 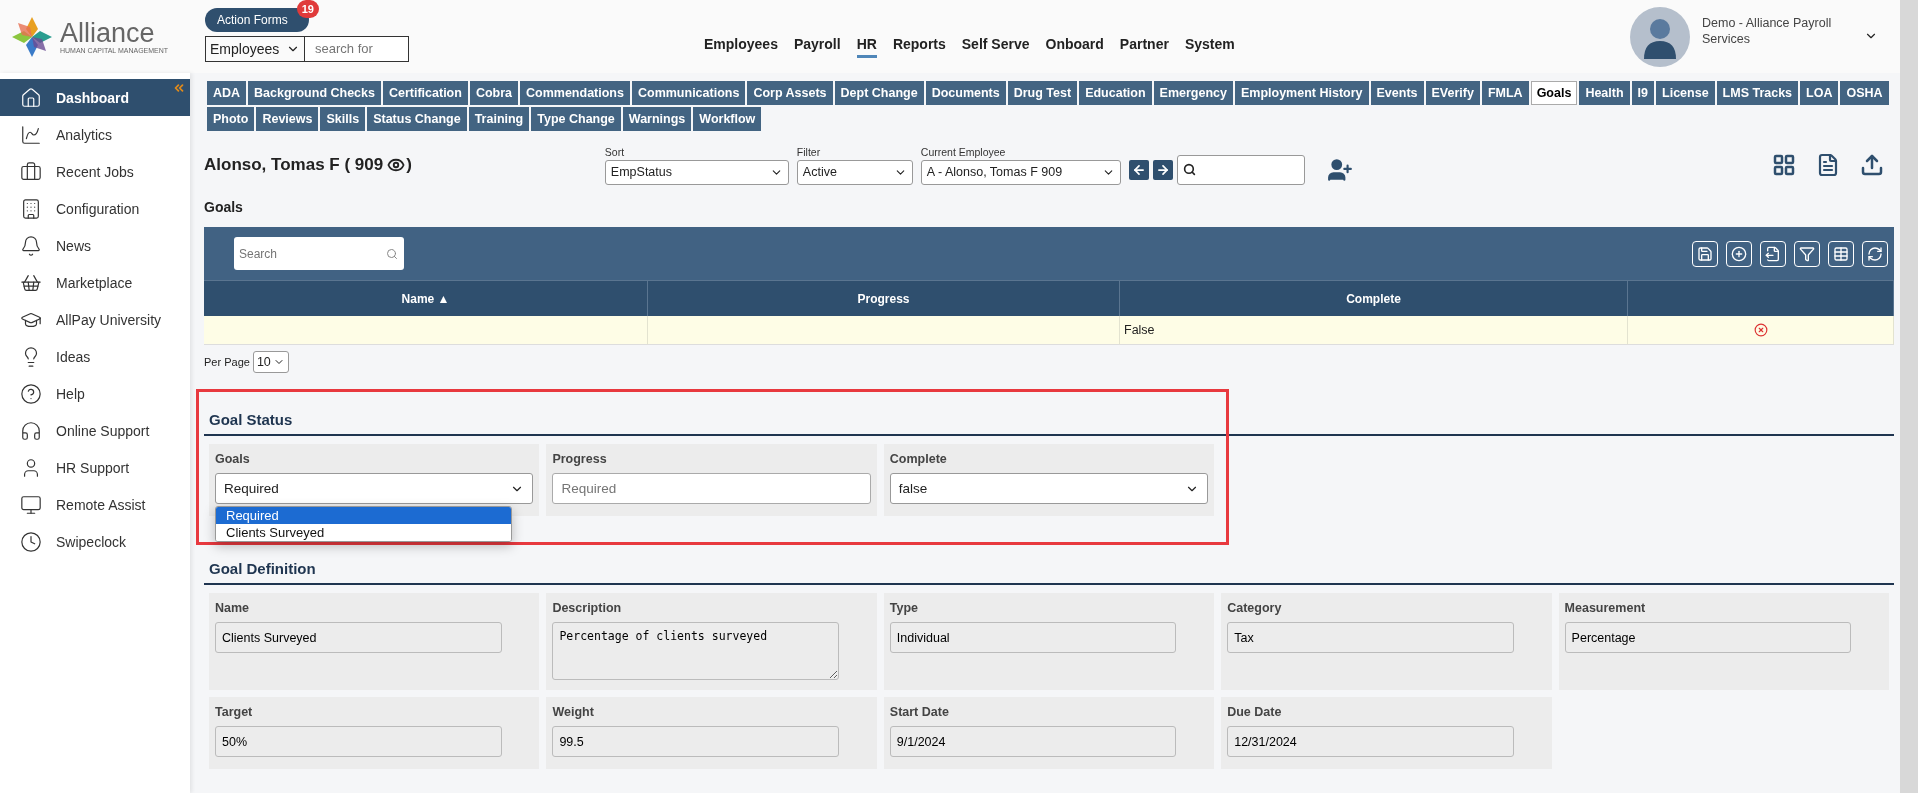 I want to click on tab: Training, so click(x=499, y=119).